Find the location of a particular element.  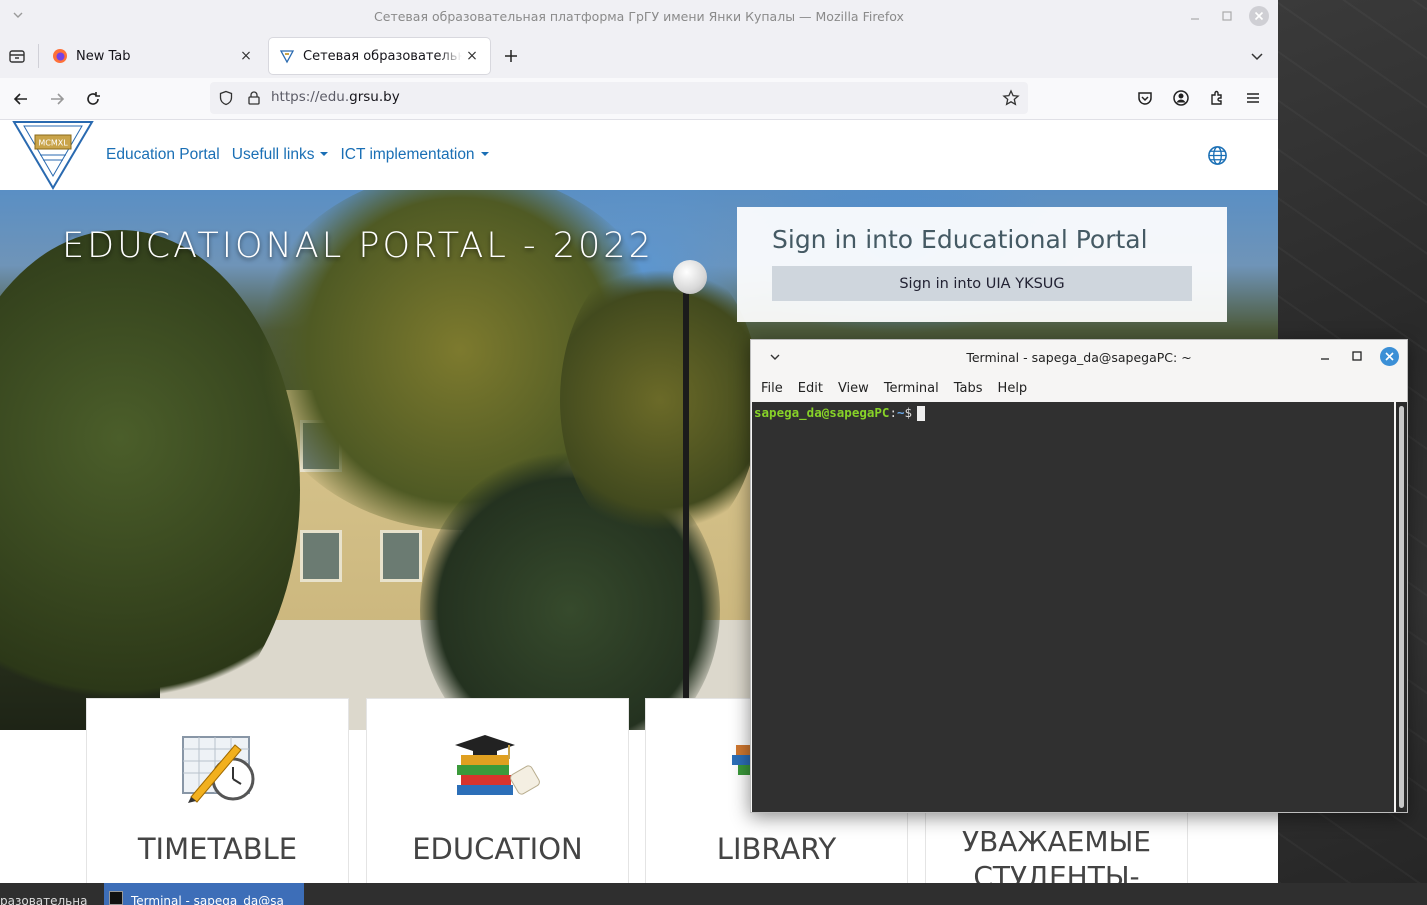

tab-edu-portal: Сетевая образовательная платформа × is located at coordinates (379, 56).